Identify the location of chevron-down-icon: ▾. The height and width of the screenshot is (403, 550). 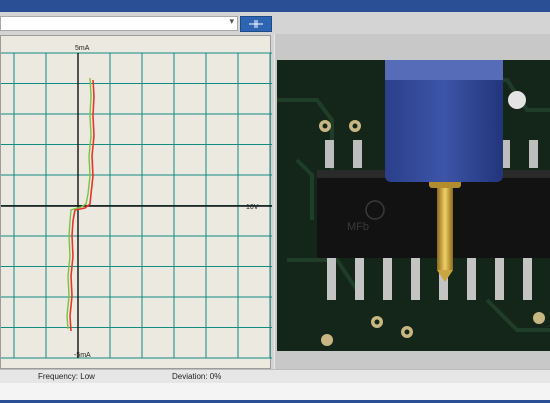
(231, 21).